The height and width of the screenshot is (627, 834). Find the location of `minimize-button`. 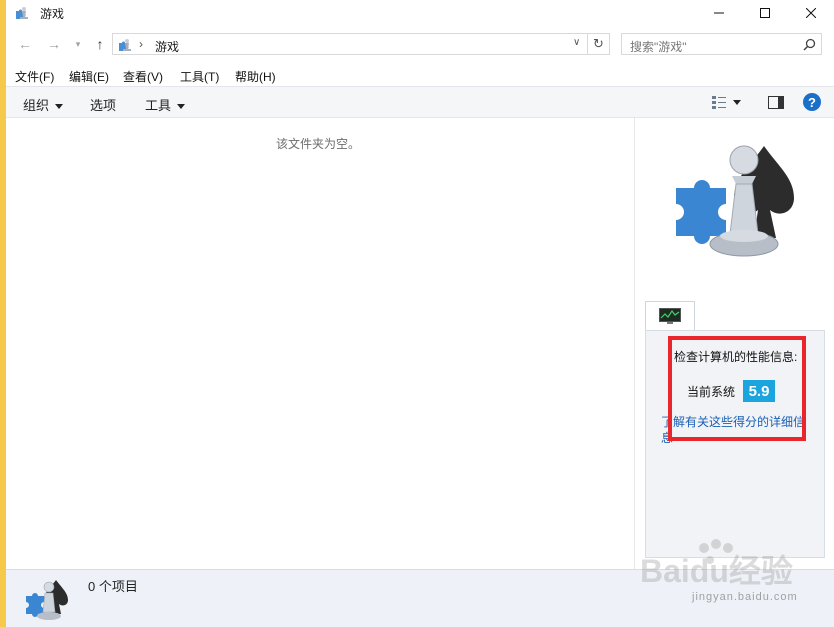

minimize-button is located at coordinates (719, 13).